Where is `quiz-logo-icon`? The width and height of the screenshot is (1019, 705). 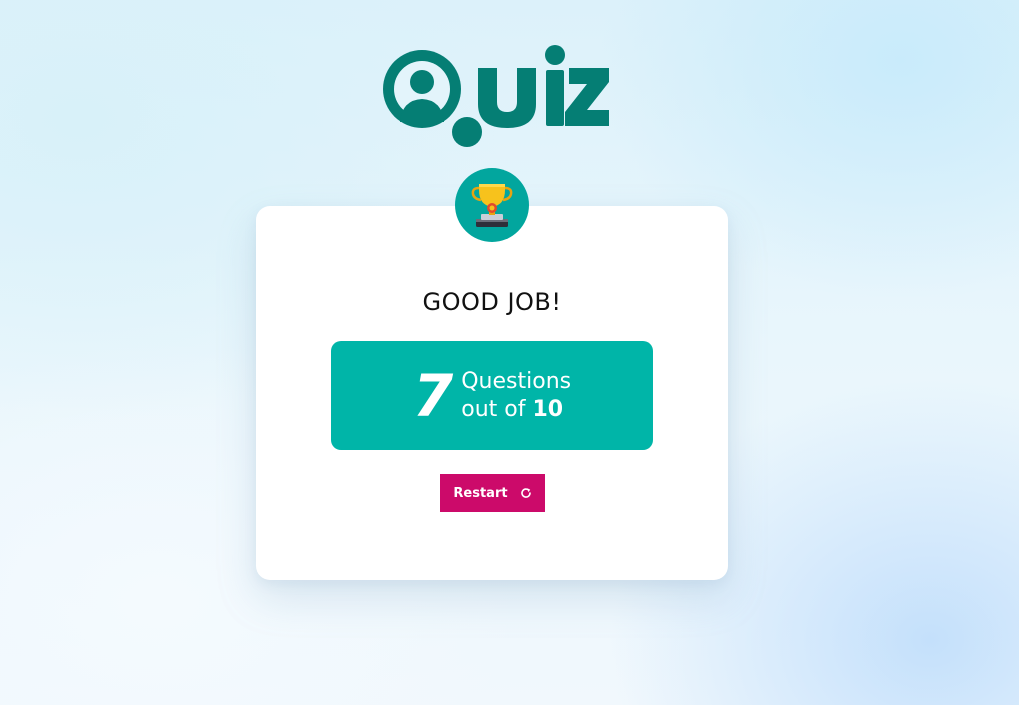
quiz-logo-icon is located at coordinates (496, 96).